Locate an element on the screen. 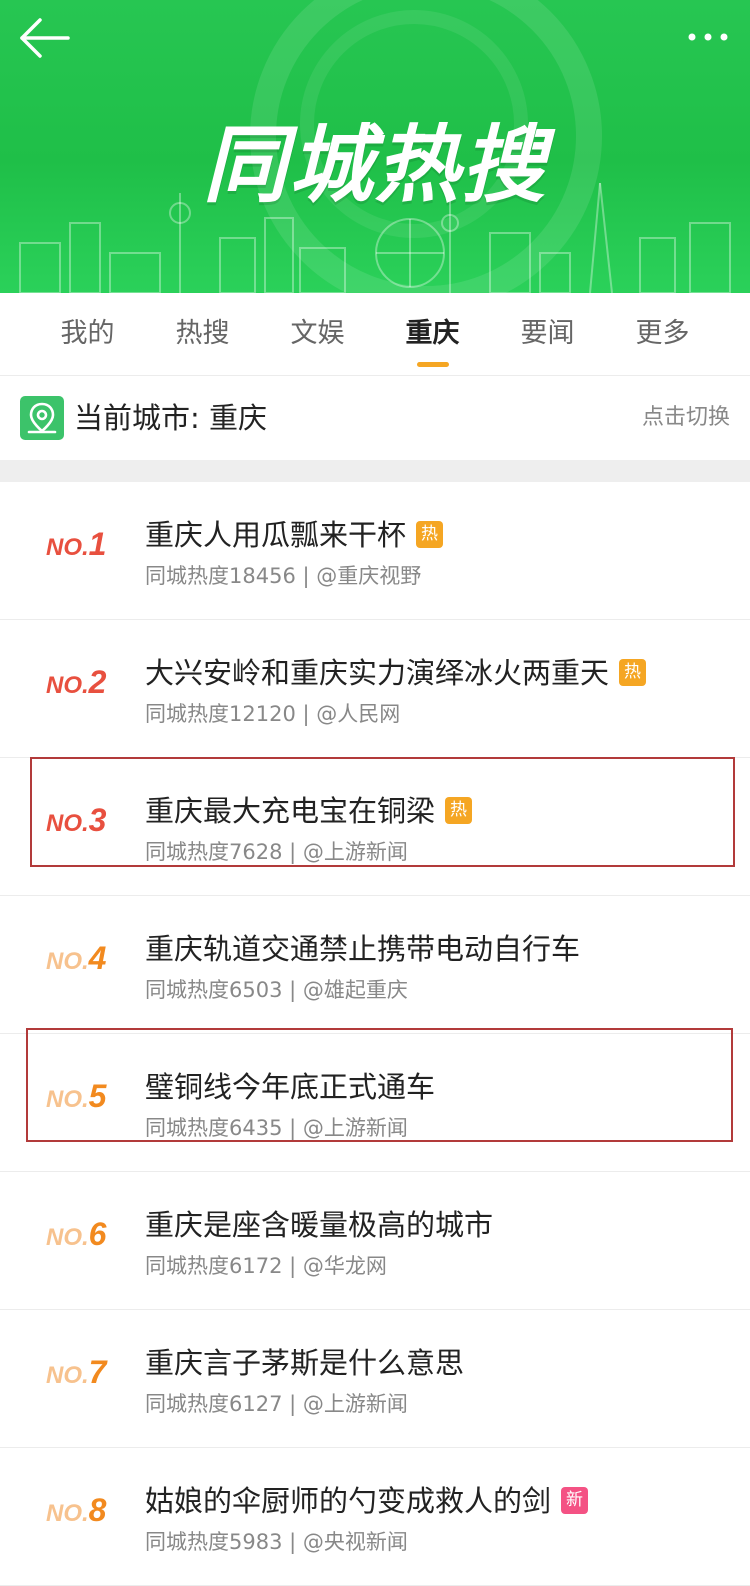 This screenshot has height=1586, width=750. map-pin-icon is located at coordinates (42, 418).